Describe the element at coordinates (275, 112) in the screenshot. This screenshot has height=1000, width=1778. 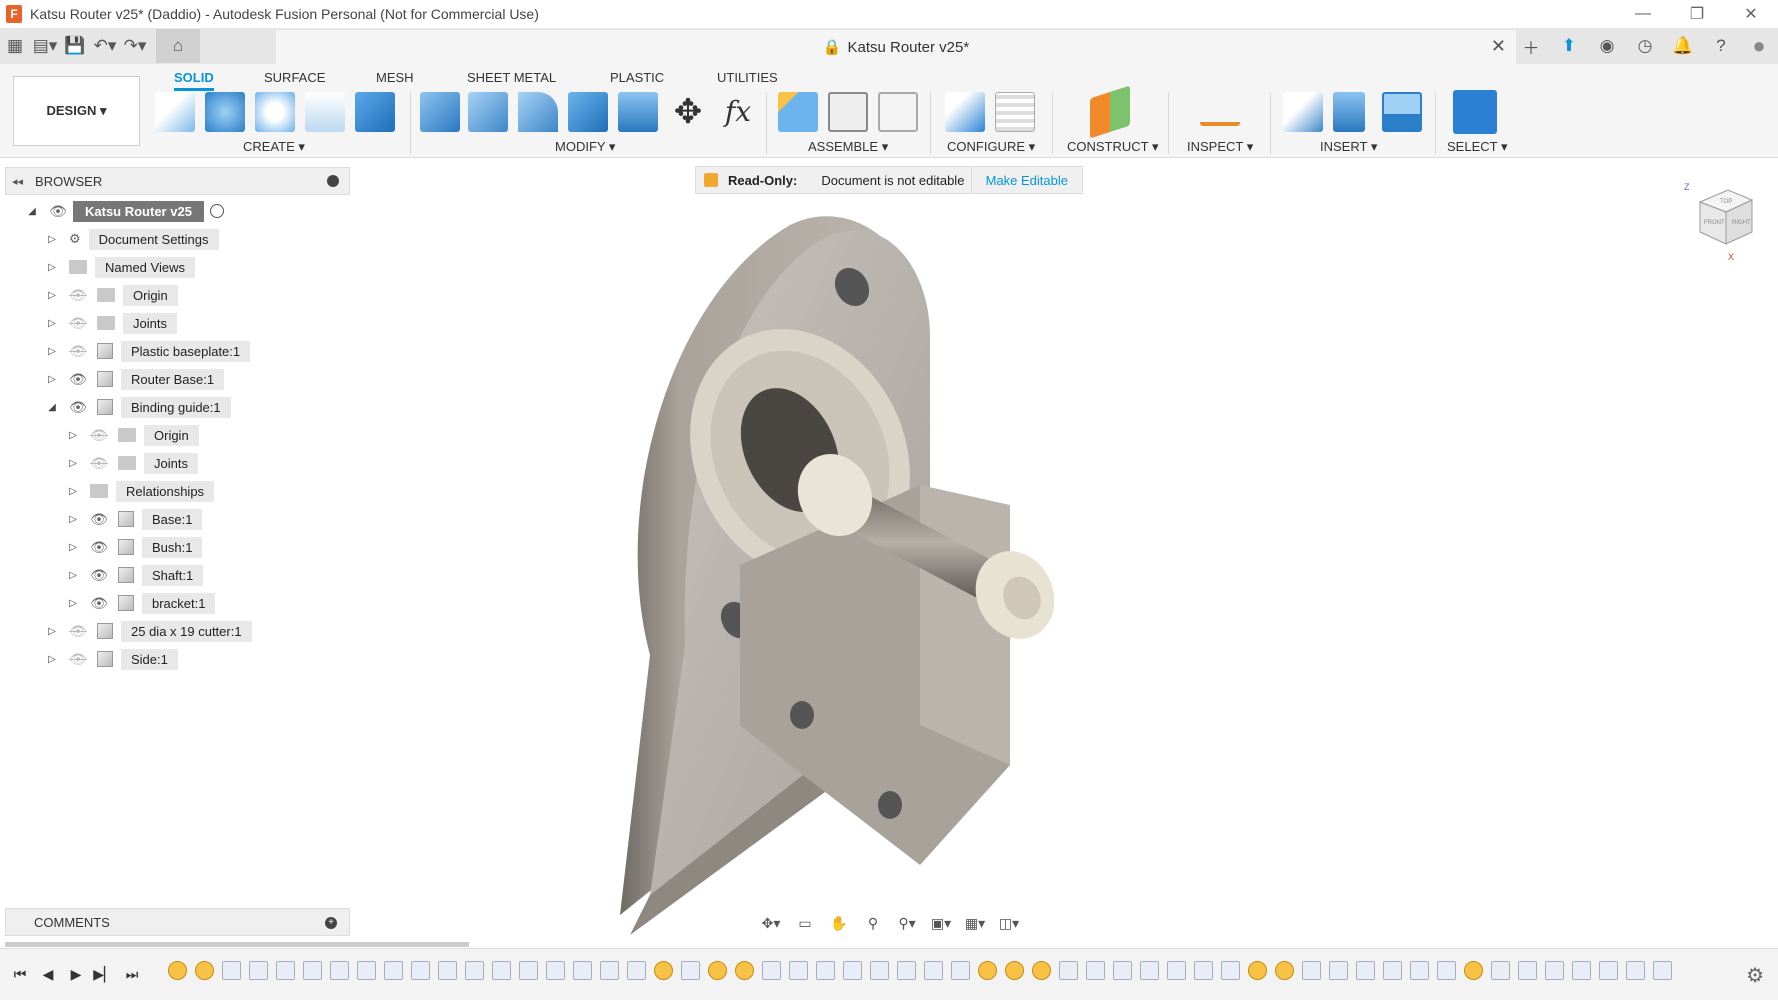
I see `revolve-icon` at that location.